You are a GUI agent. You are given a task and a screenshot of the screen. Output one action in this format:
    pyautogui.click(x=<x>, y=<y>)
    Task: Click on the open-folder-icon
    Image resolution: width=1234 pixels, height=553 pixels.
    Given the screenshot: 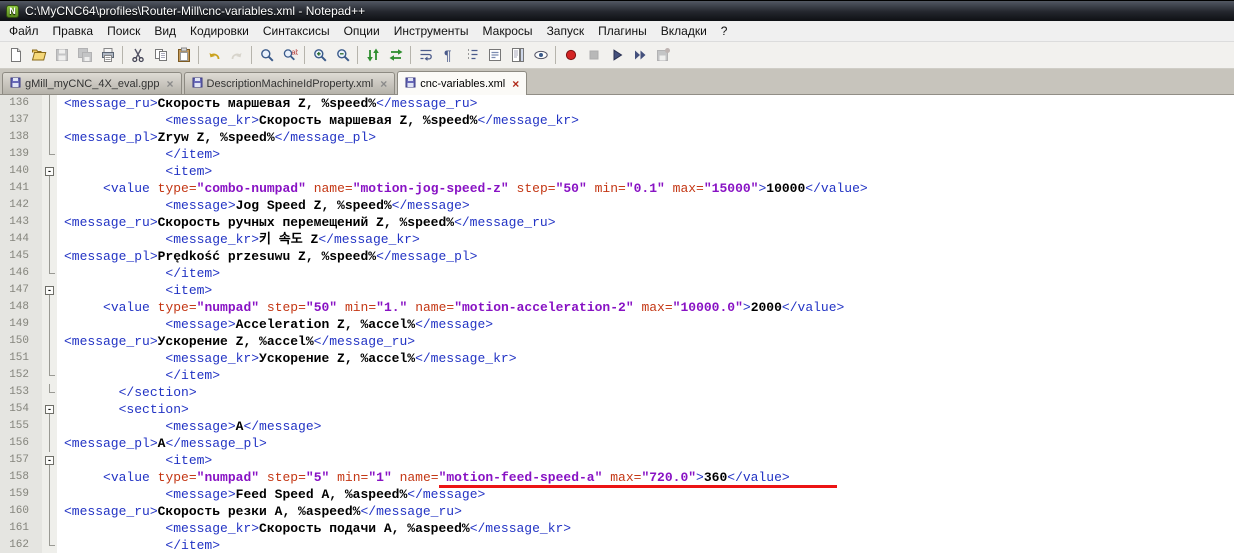 What is the action you would take?
    pyautogui.click(x=39, y=55)
    